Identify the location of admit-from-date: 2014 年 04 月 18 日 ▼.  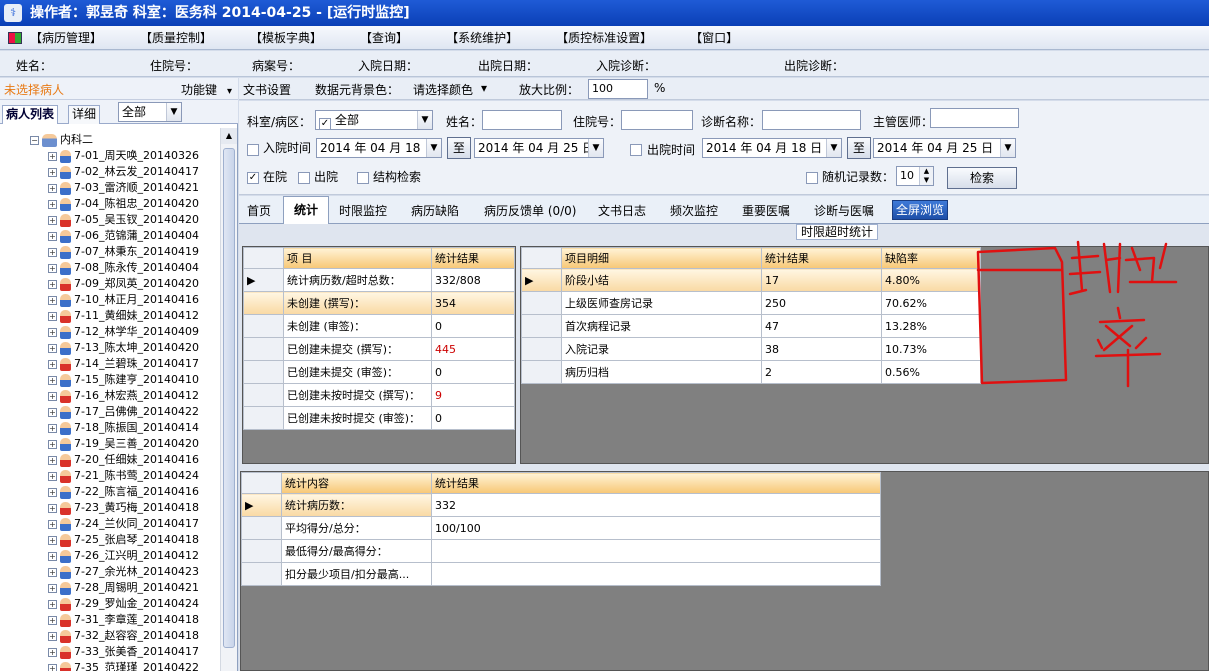
(379, 148).